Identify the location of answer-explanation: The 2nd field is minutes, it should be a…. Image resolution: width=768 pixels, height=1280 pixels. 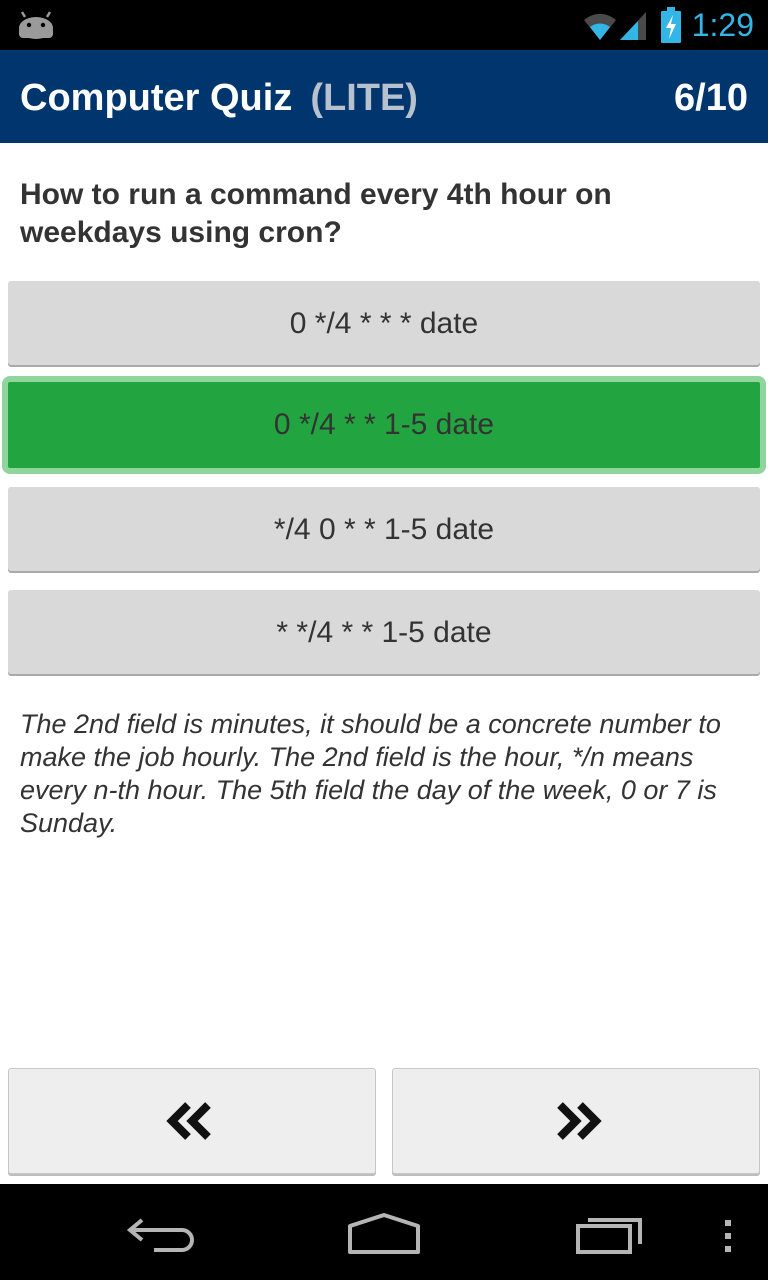
(370, 773).